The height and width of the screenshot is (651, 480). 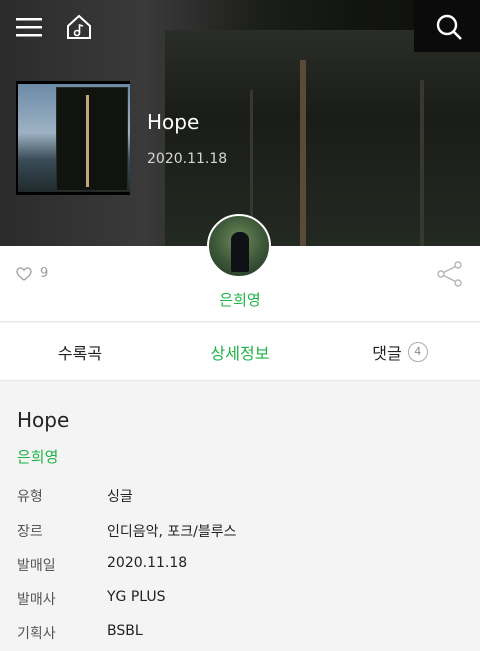 I want to click on detail-row-agency: 기획사 BSBL, so click(x=80, y=633).